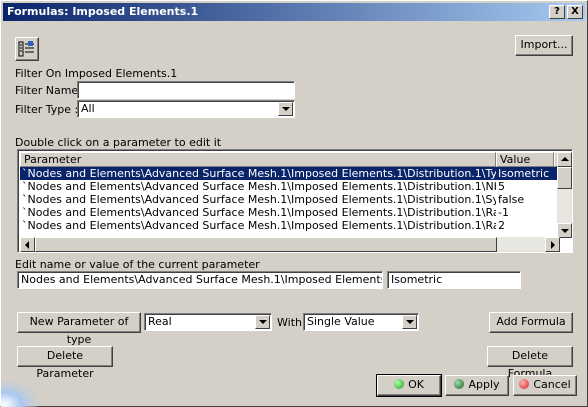  What do you see at coordinates (524, 173) in the screenshot?
I see `parameter-value-cell: Isometric` at bounding box center [524, 173].